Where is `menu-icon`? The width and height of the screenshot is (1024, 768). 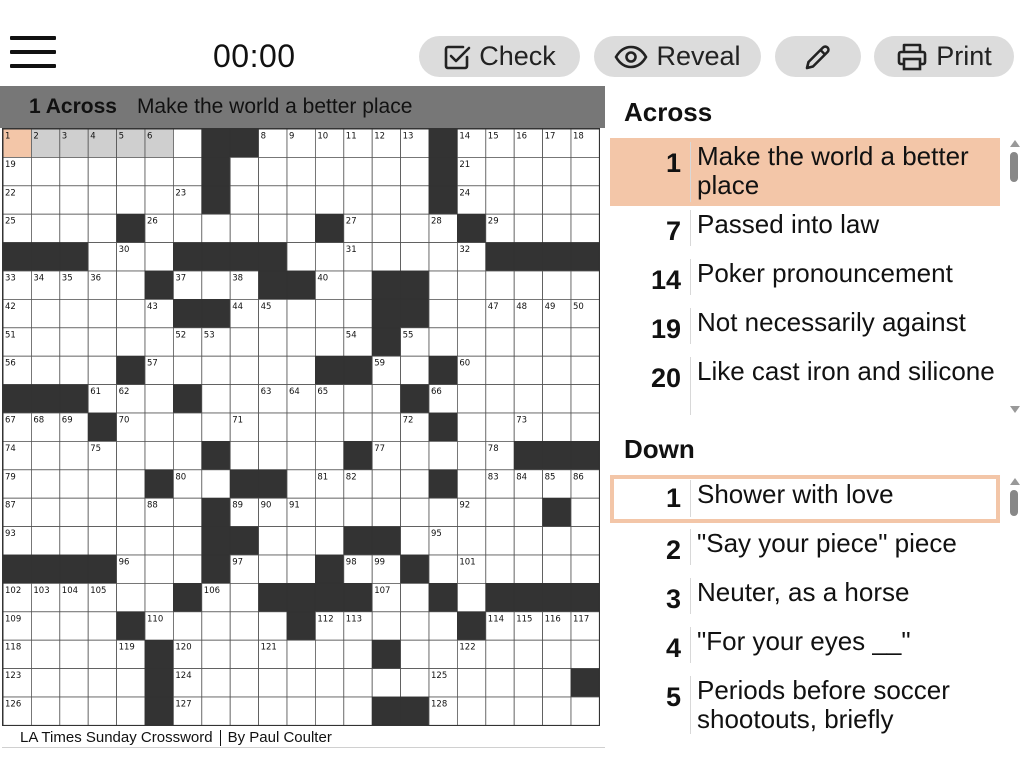 menu-icon is located at coordinates (33, 53).